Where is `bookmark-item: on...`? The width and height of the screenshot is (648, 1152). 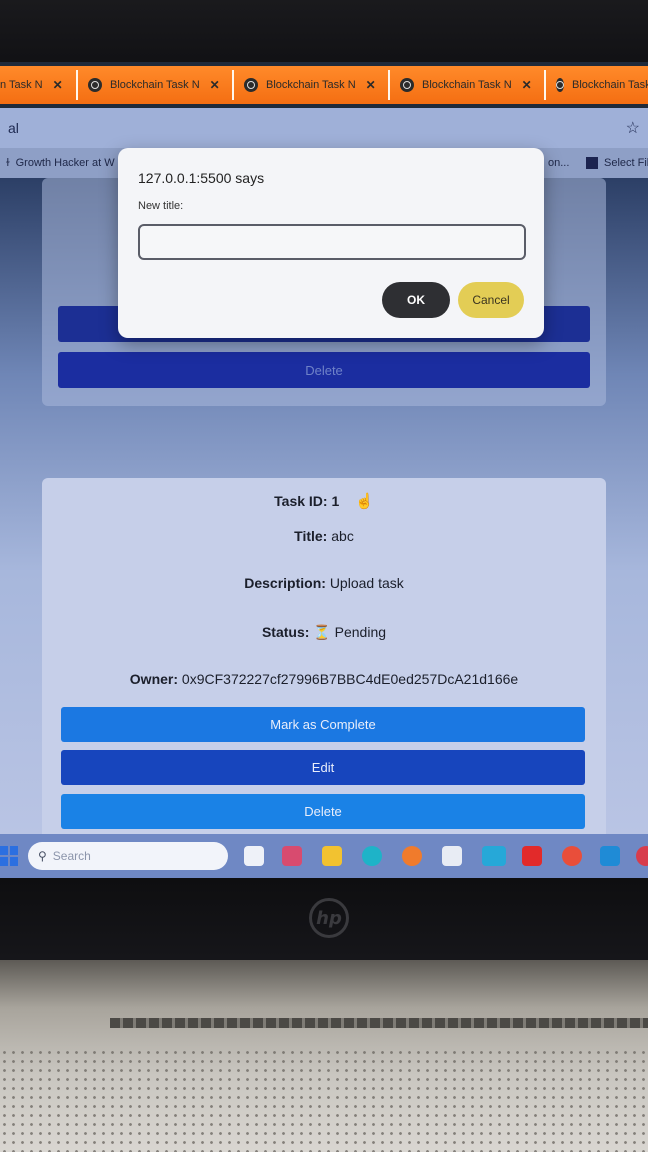 bookmark-item: on... is located at coordinates (558, 163).